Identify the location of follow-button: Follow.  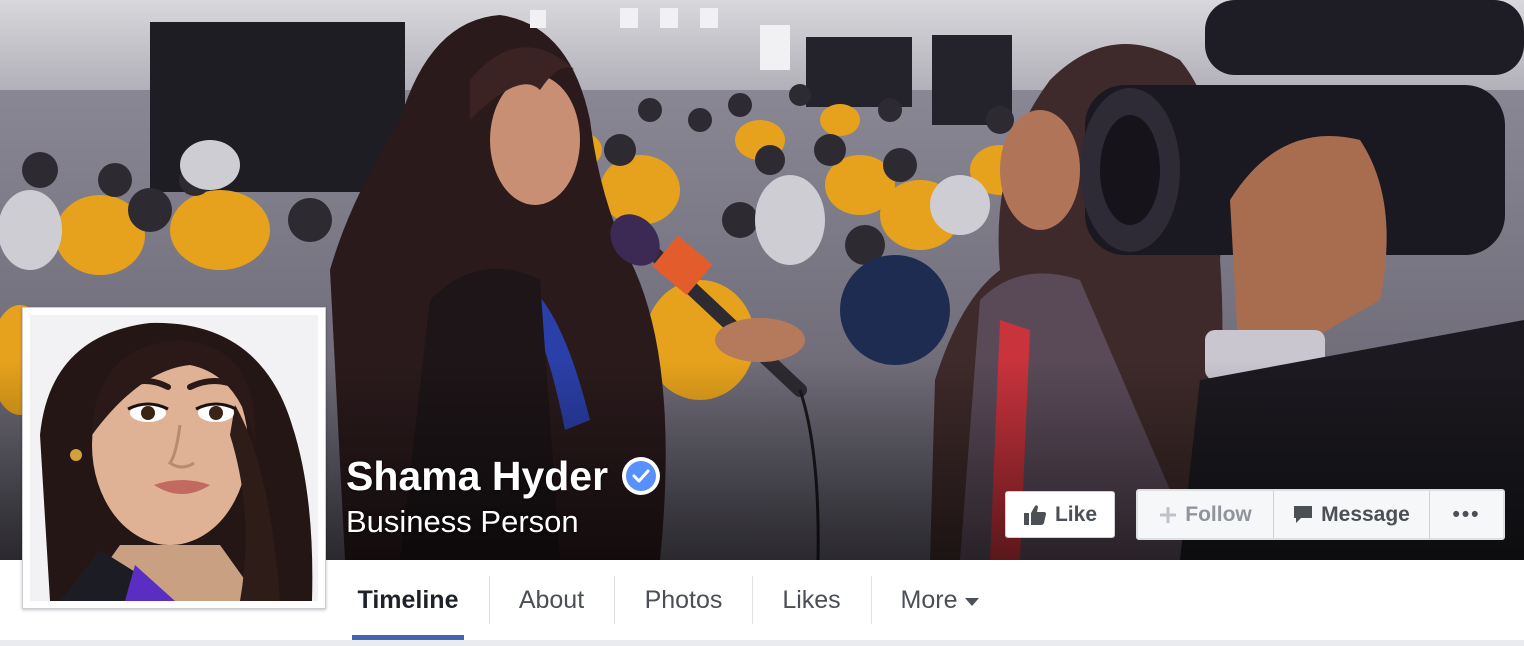
(1206, 514).